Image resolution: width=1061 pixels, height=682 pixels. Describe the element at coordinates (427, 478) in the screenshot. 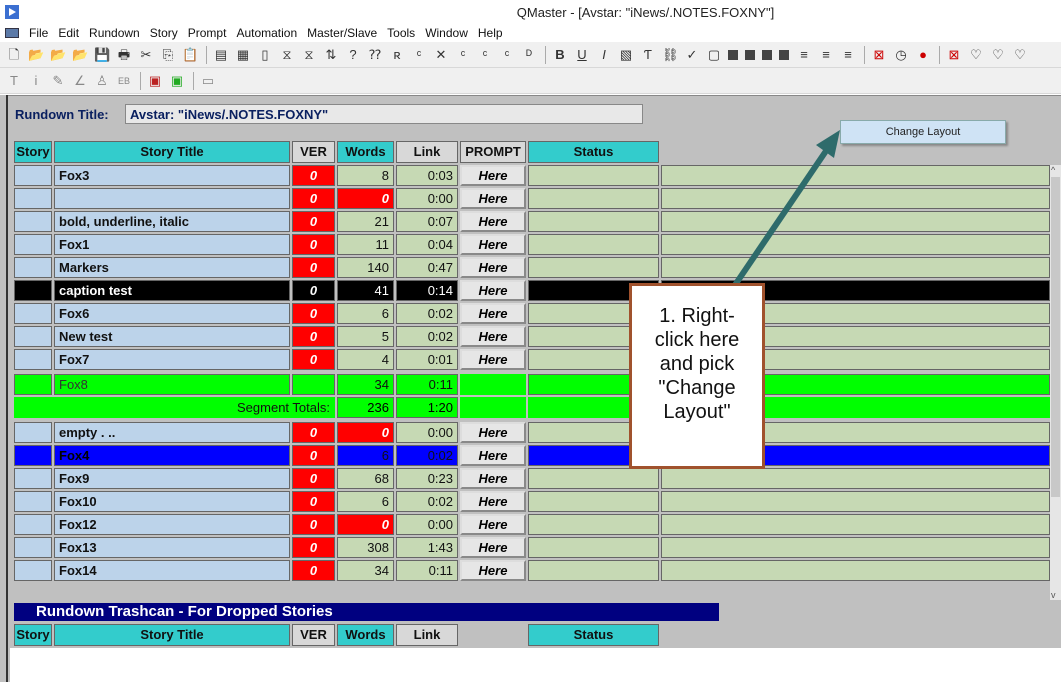

I see `row-link: 0:23` at that location.